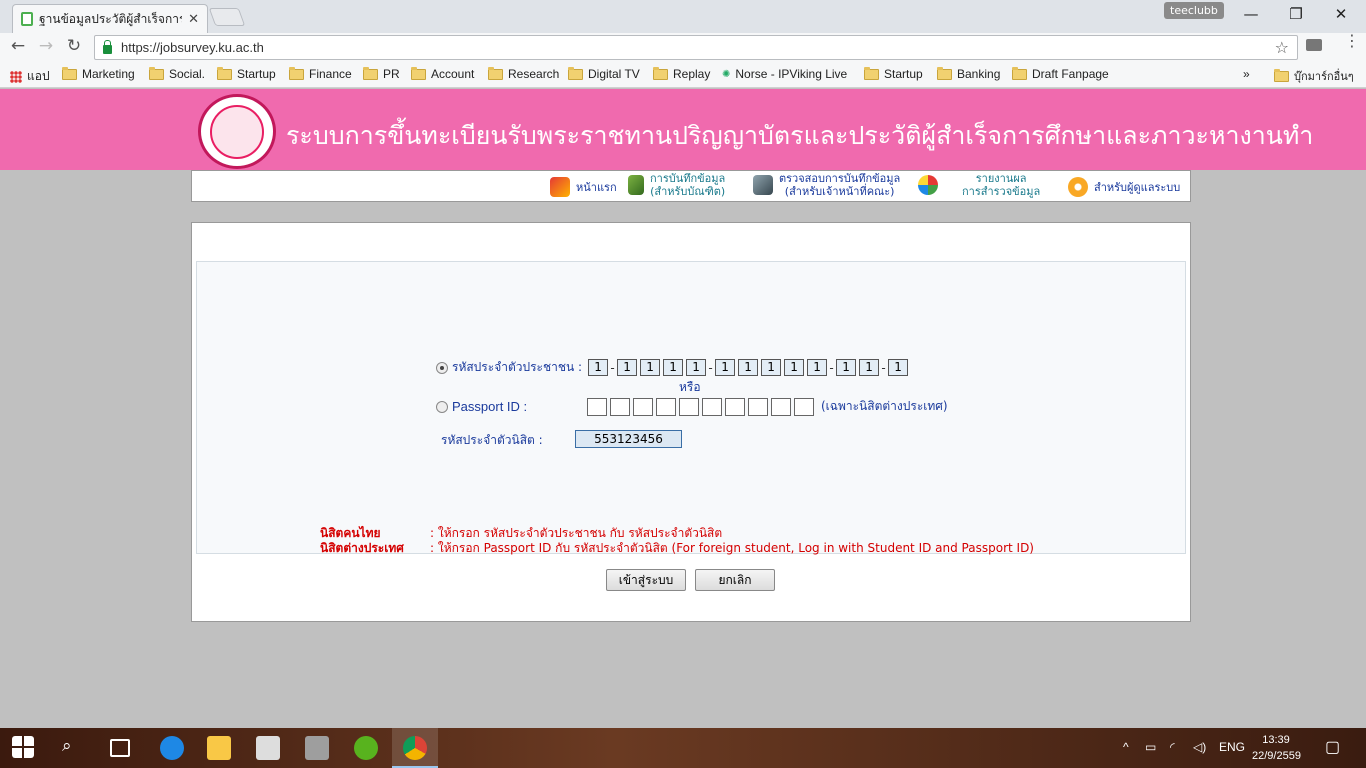 Image resolution: width=1366 pixels, height=768 pixels. Describe the element at coordinates (30, 76) in the screenshot. I see `bookmark-apps: แอป` at that location.